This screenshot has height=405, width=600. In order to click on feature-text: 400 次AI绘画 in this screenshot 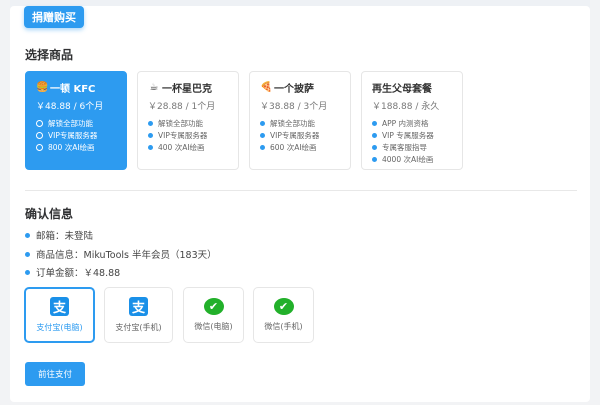, I will do `click(181, 147)`.